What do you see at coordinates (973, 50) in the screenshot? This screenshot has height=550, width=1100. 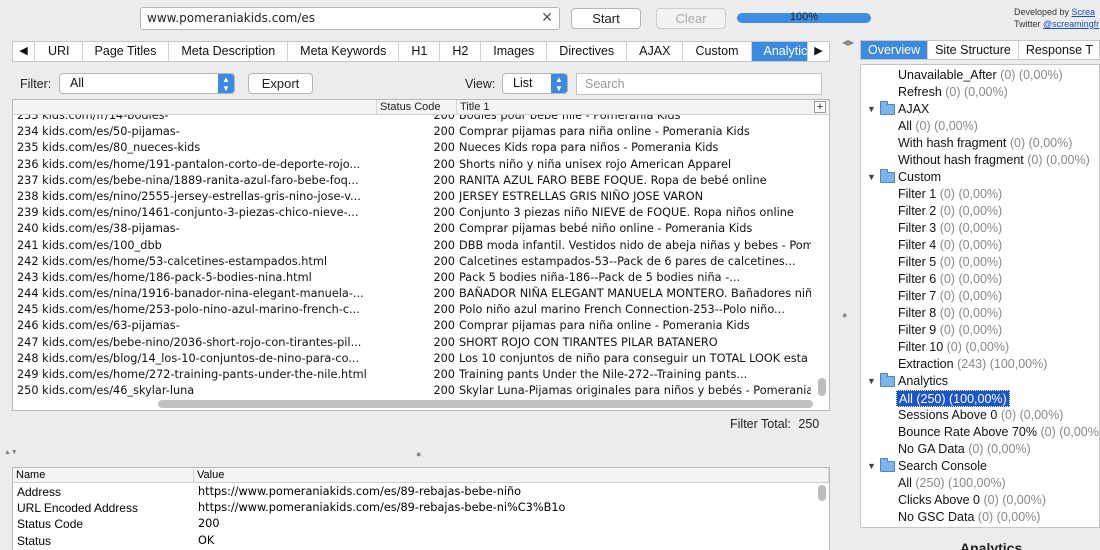 I see `right-tab-site-structure: Site Structure` at bounding box center [973, 50].